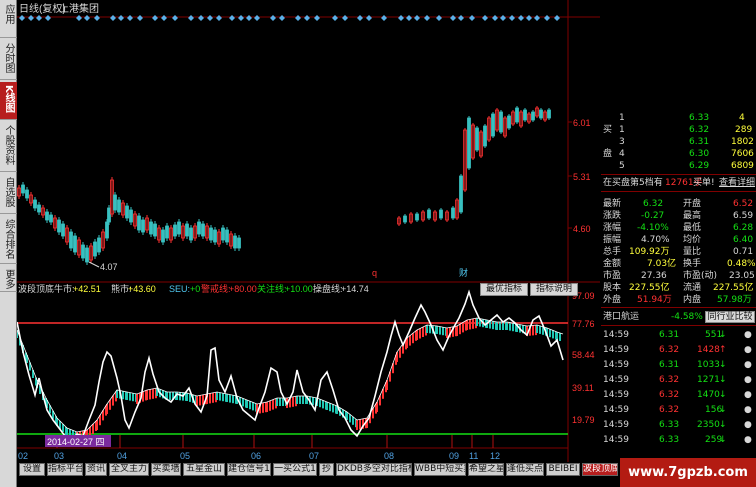 The height and width of the screenshot is (487, 756). What do you see at coordinates (669, 380) in the screenshot?
I see `tick-price: 6.32` at bounding box center [669, 380].